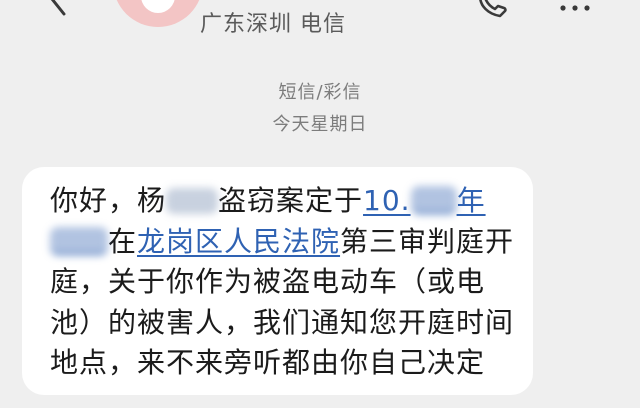  What do you see at coordinates (158, 15) in the screenshot?
I see `avatar` at bounding box center [158, 15].